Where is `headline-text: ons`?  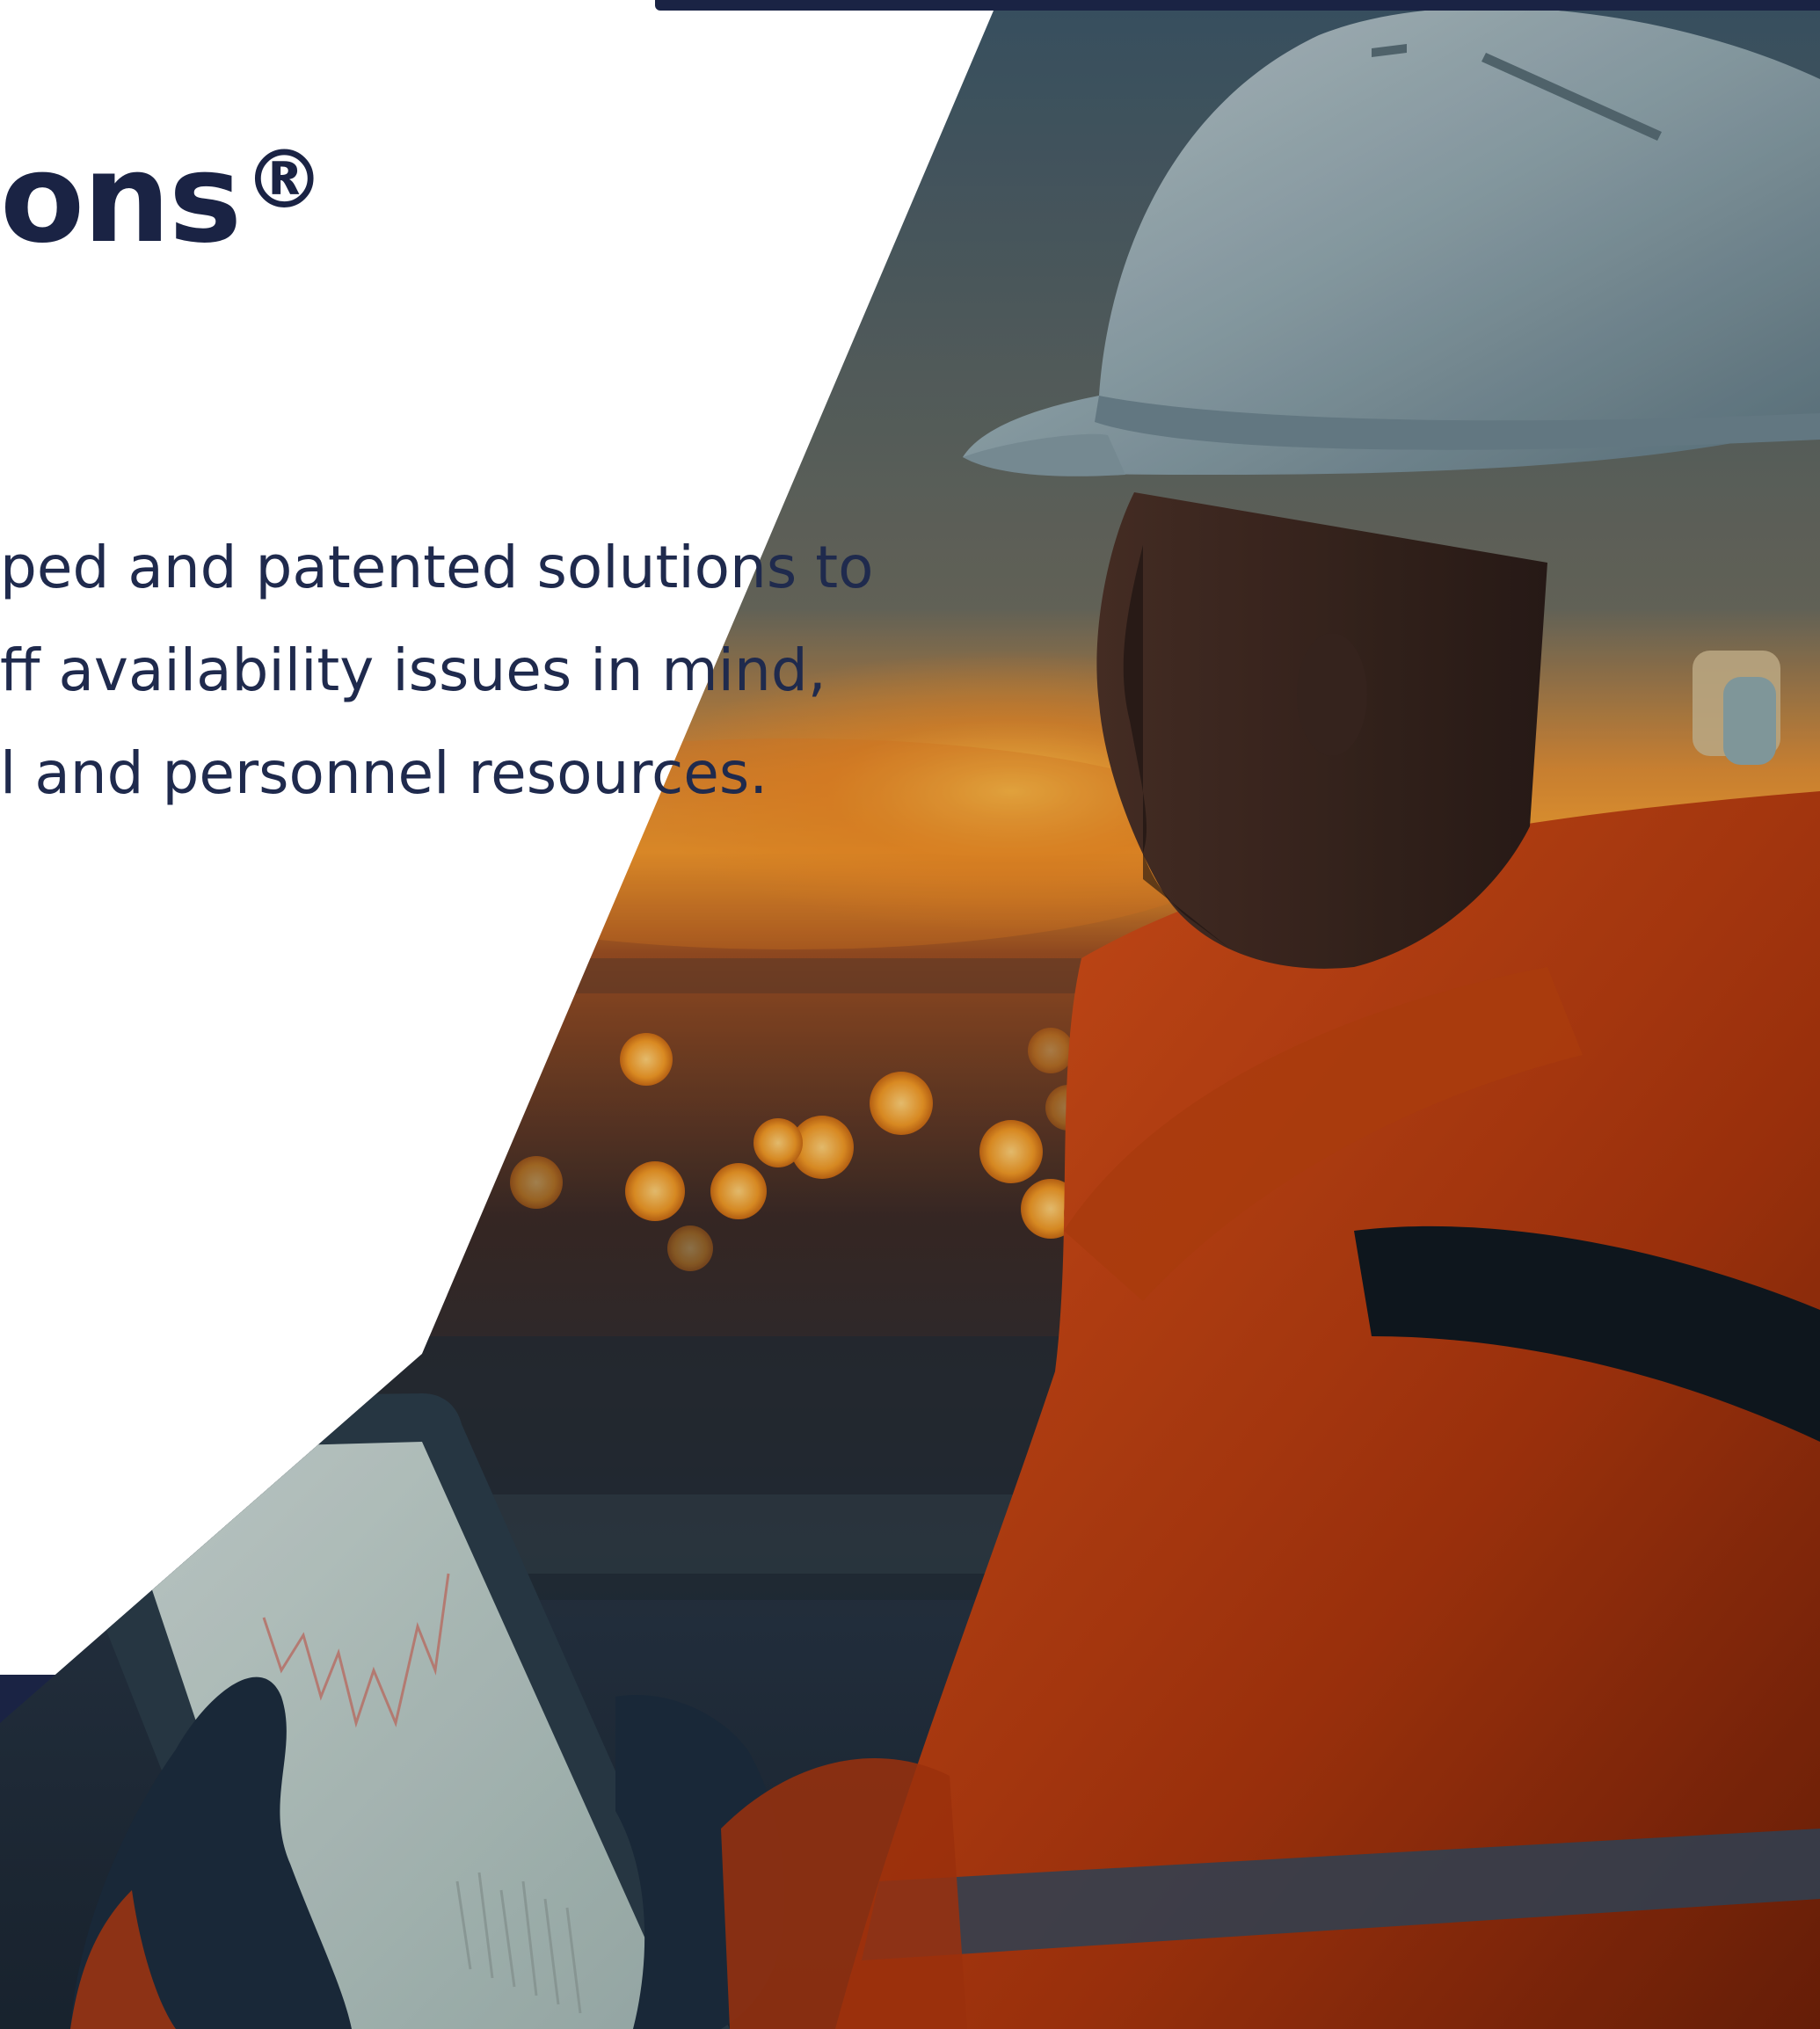 headline-text: ons is located at coordinates (121, 199).